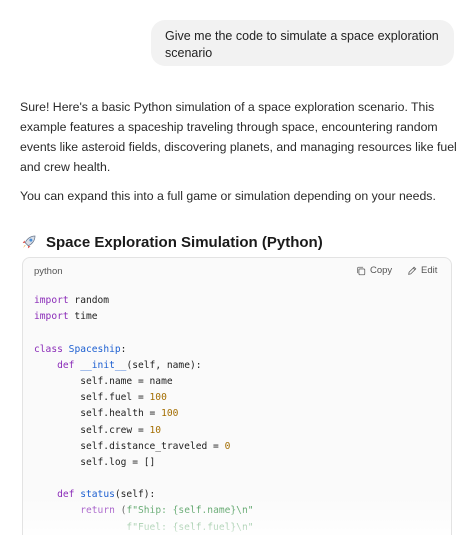  What do you see at coordinates (227, 446) in the screenshot?
I see `code-token: 0` at bounding box center [227, 446].